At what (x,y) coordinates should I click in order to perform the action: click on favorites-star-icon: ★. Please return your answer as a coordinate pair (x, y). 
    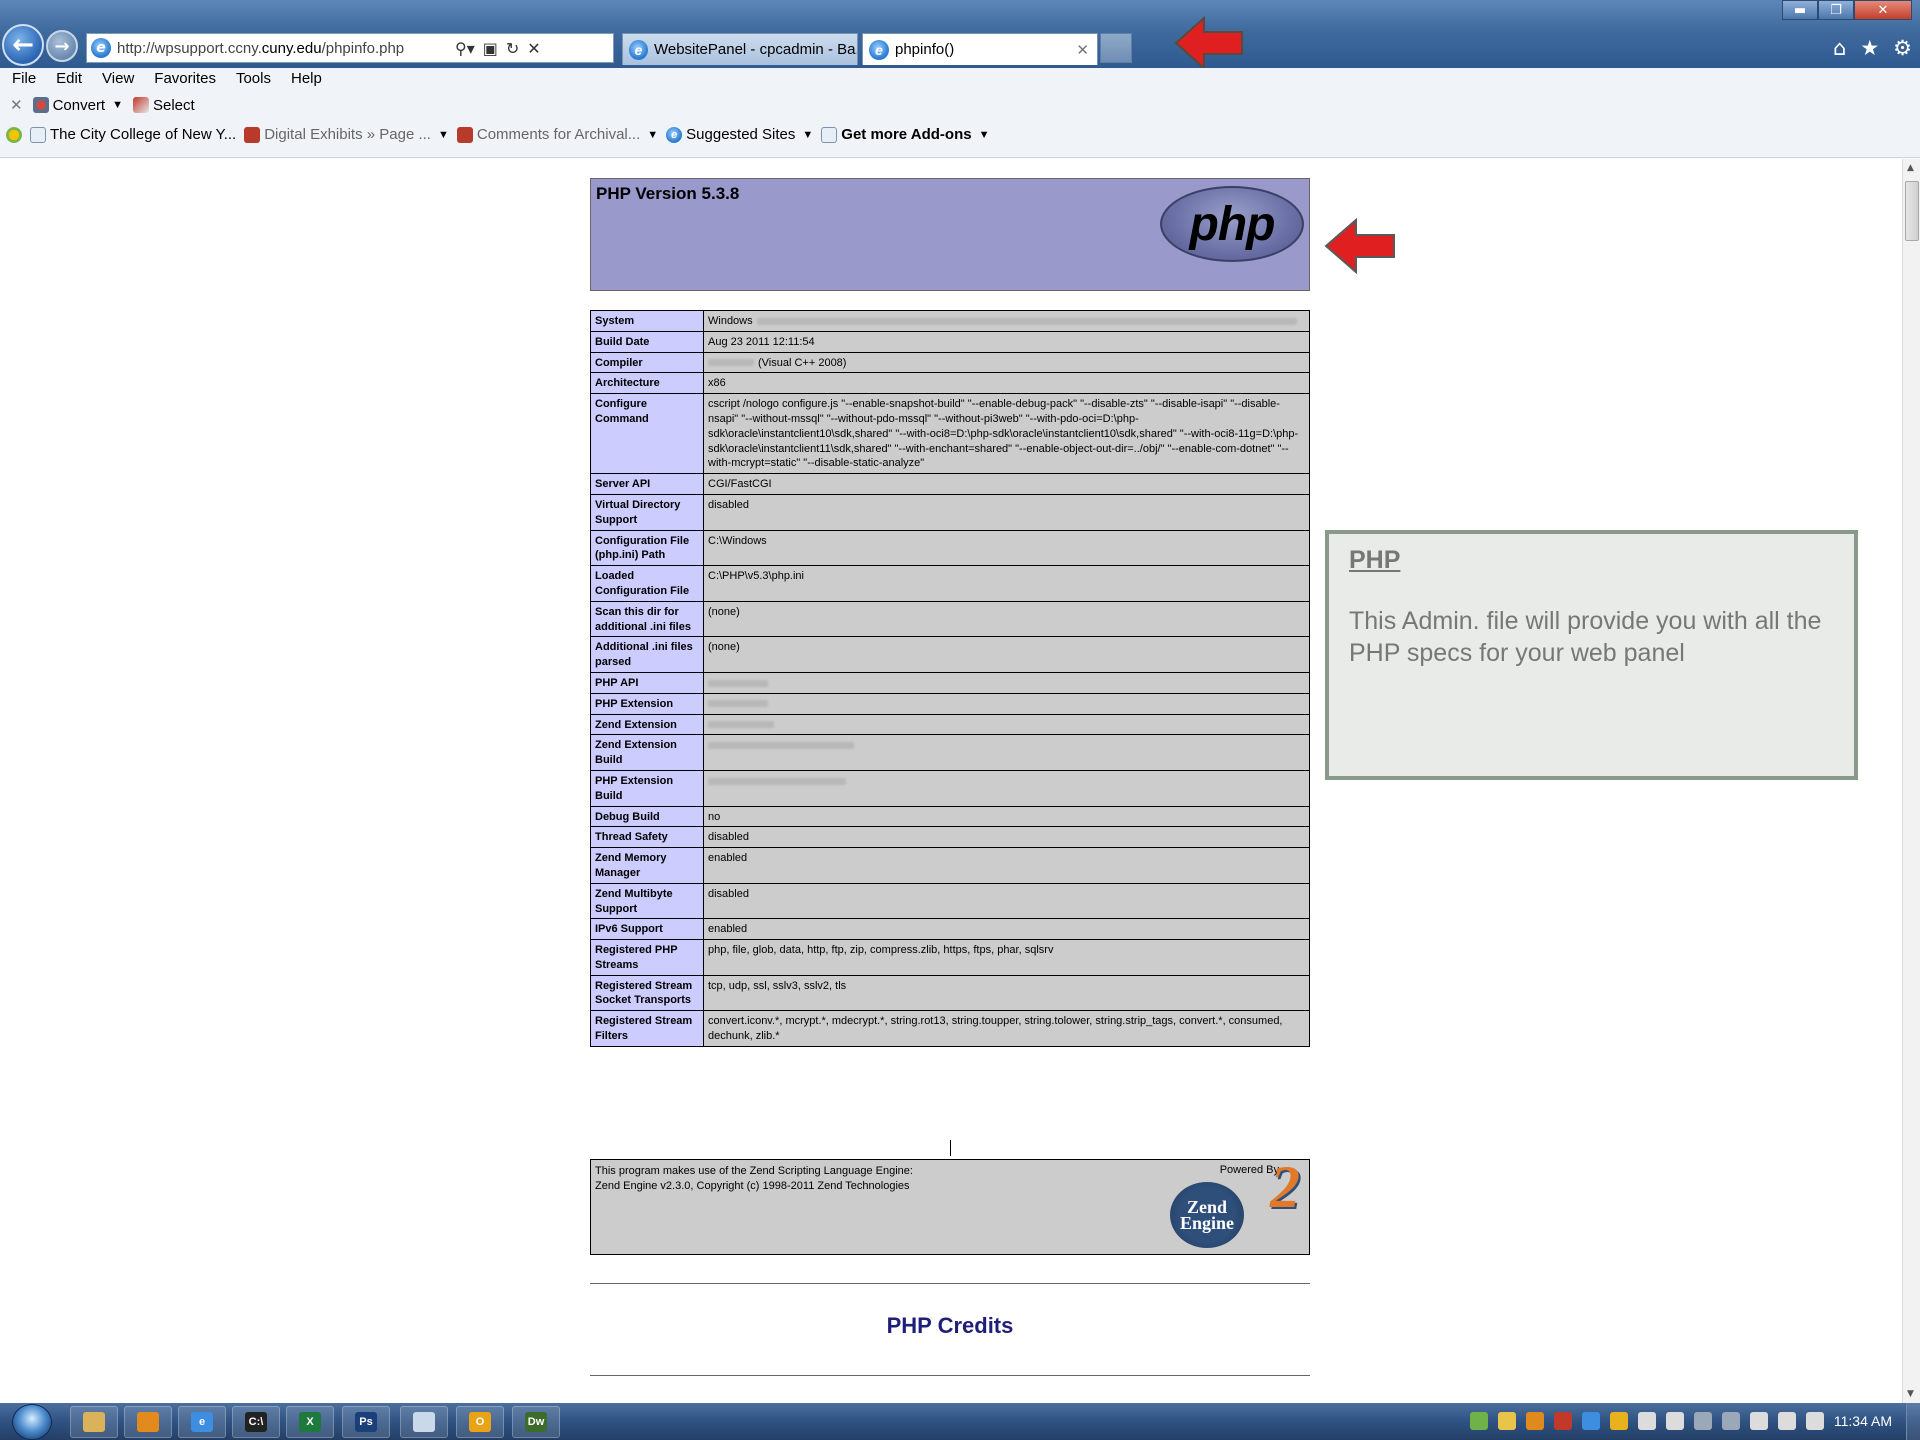
    Looking at the image, I should click on (1869, 48).